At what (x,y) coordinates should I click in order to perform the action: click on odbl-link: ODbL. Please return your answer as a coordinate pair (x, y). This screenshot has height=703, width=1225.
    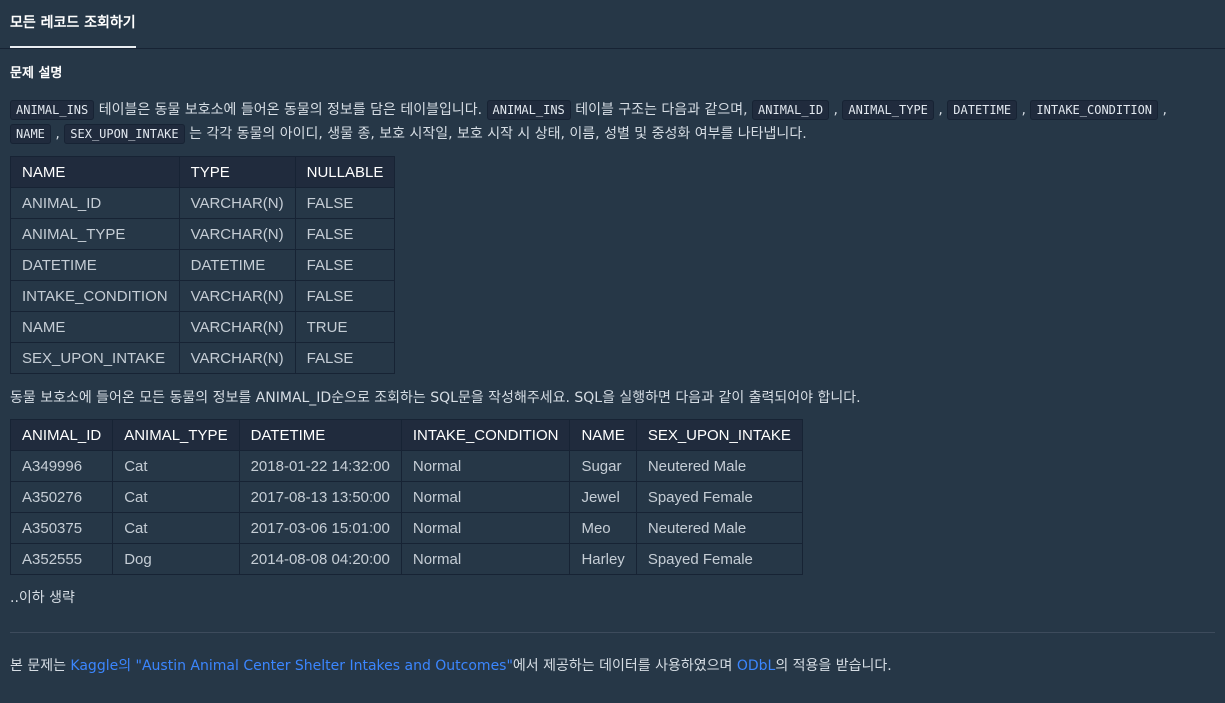
    Looking at the image, I should click on (756, 666).